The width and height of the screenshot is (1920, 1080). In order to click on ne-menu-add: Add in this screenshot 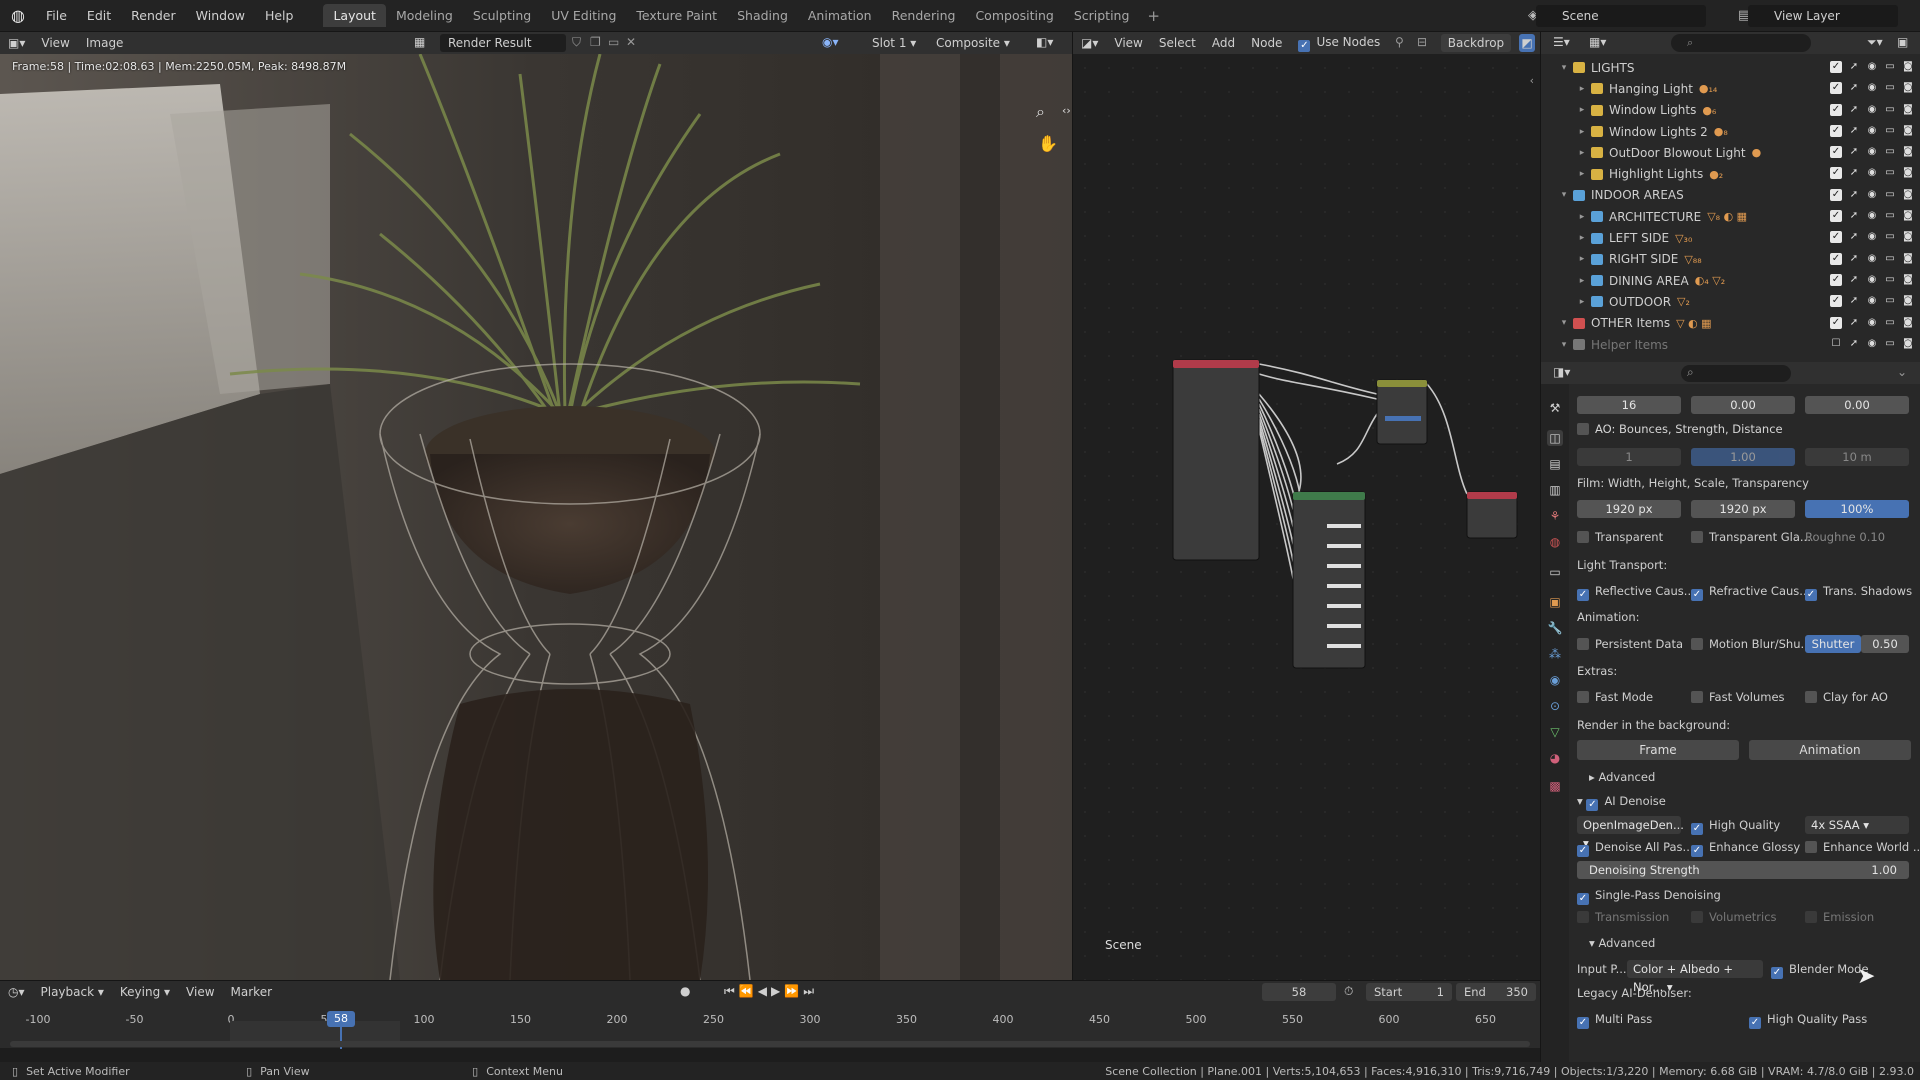, I will do `click(1223, 43)`.